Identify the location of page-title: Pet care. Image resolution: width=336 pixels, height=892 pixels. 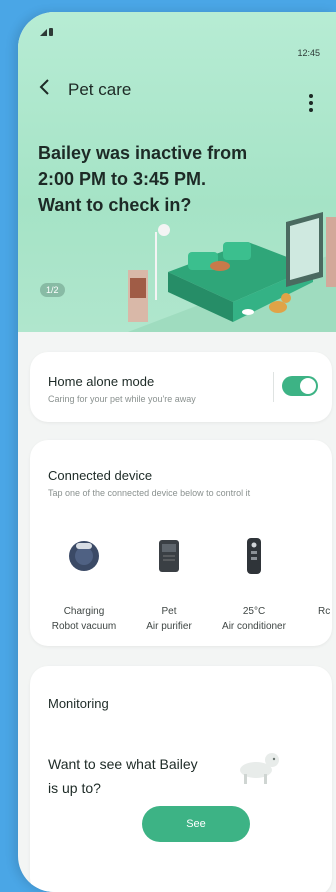
(100, 89).